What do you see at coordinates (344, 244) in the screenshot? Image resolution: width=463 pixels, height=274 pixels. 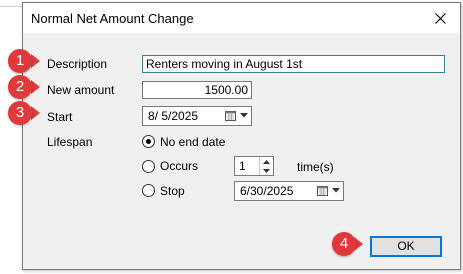 I see `callout-badge-4: 4` at bounding box center [344, 244].